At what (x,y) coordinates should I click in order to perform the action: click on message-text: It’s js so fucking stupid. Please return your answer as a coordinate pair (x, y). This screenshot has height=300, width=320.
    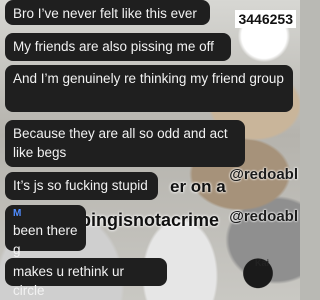
    Looking at the image, I should click on (80, 185).